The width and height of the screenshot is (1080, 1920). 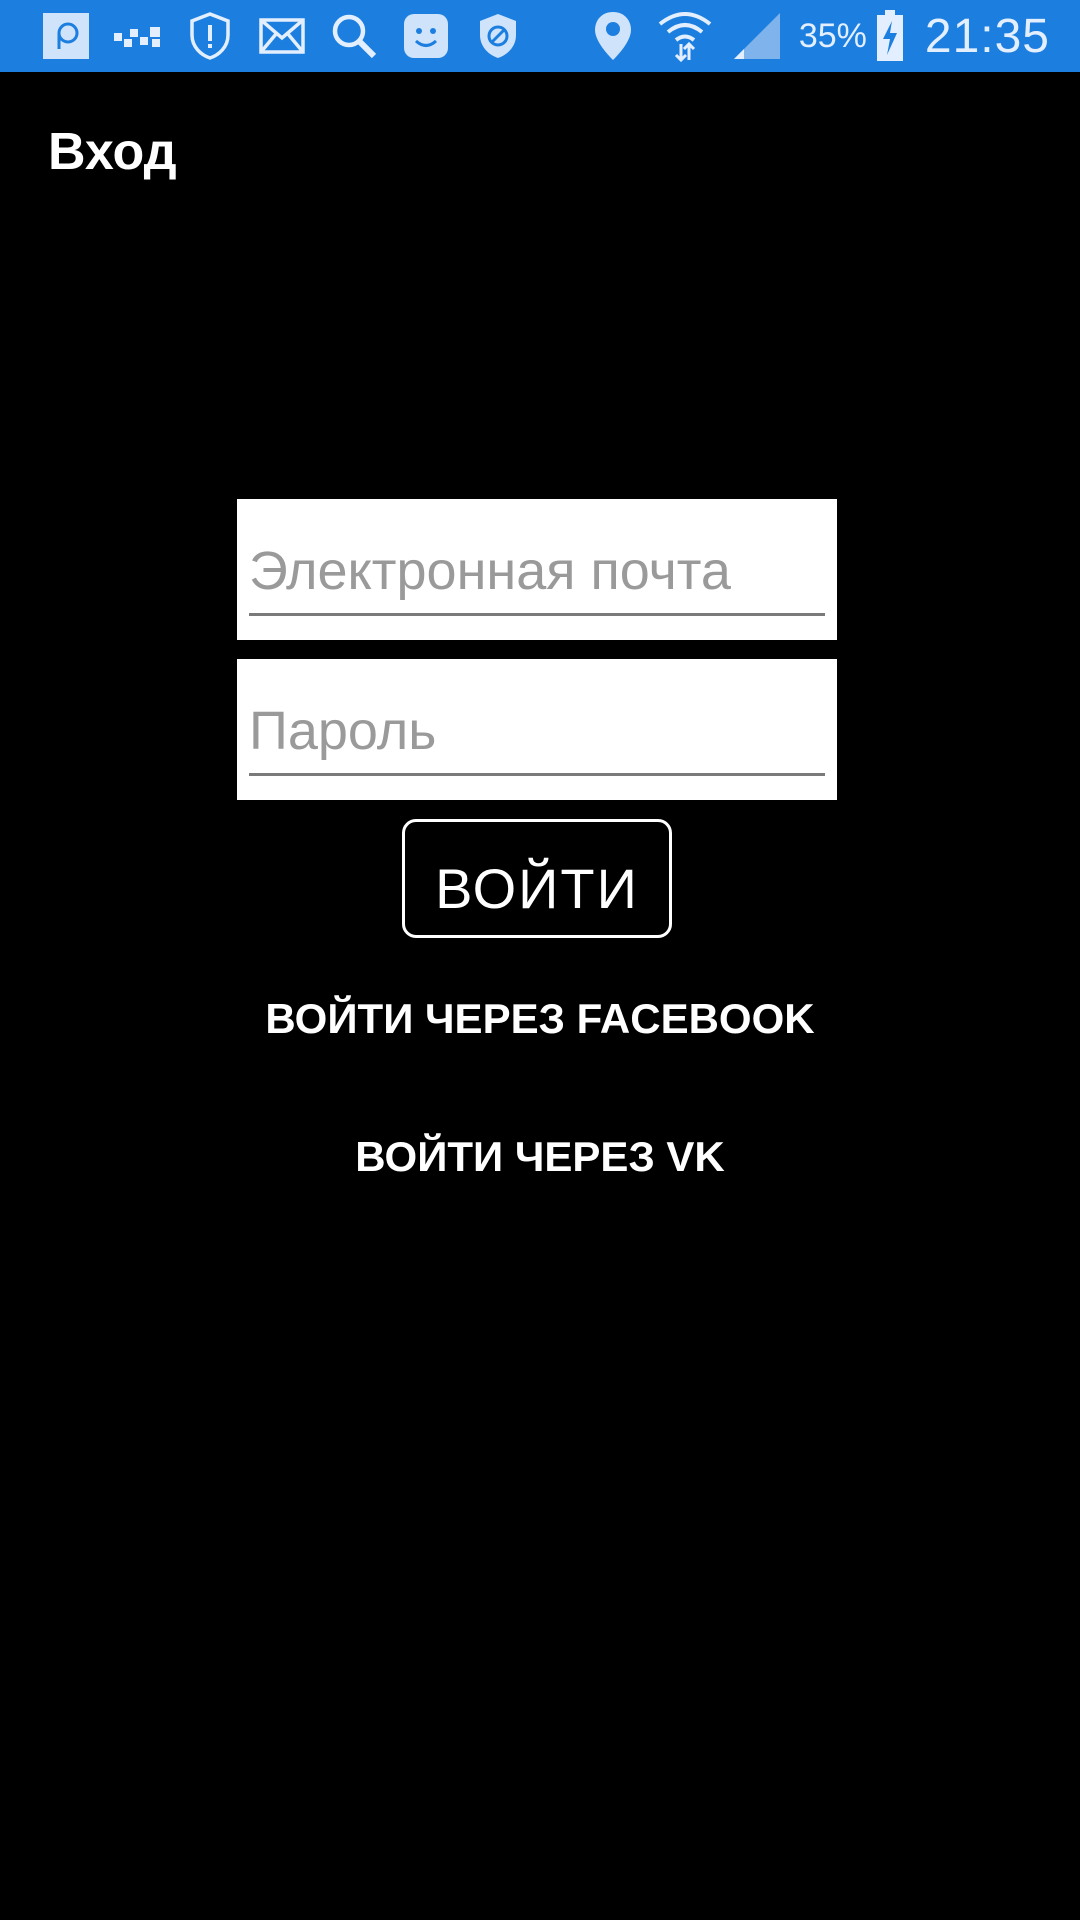 I want to click on login-button: ВОЙТИ, so click(x=537, y=878).